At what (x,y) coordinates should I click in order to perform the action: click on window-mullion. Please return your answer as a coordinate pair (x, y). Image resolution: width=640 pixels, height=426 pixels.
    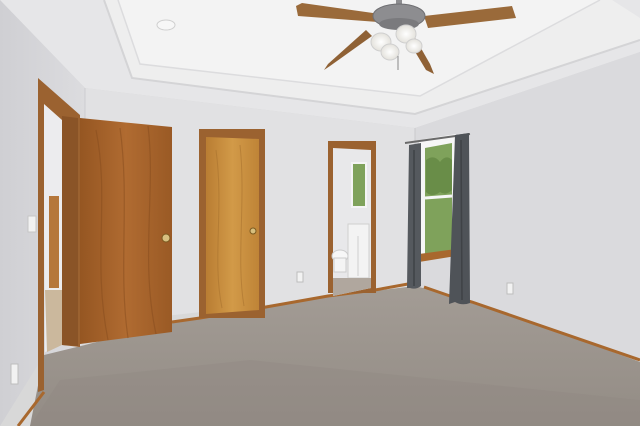
    Looking at the image, I should click on (438, 197).